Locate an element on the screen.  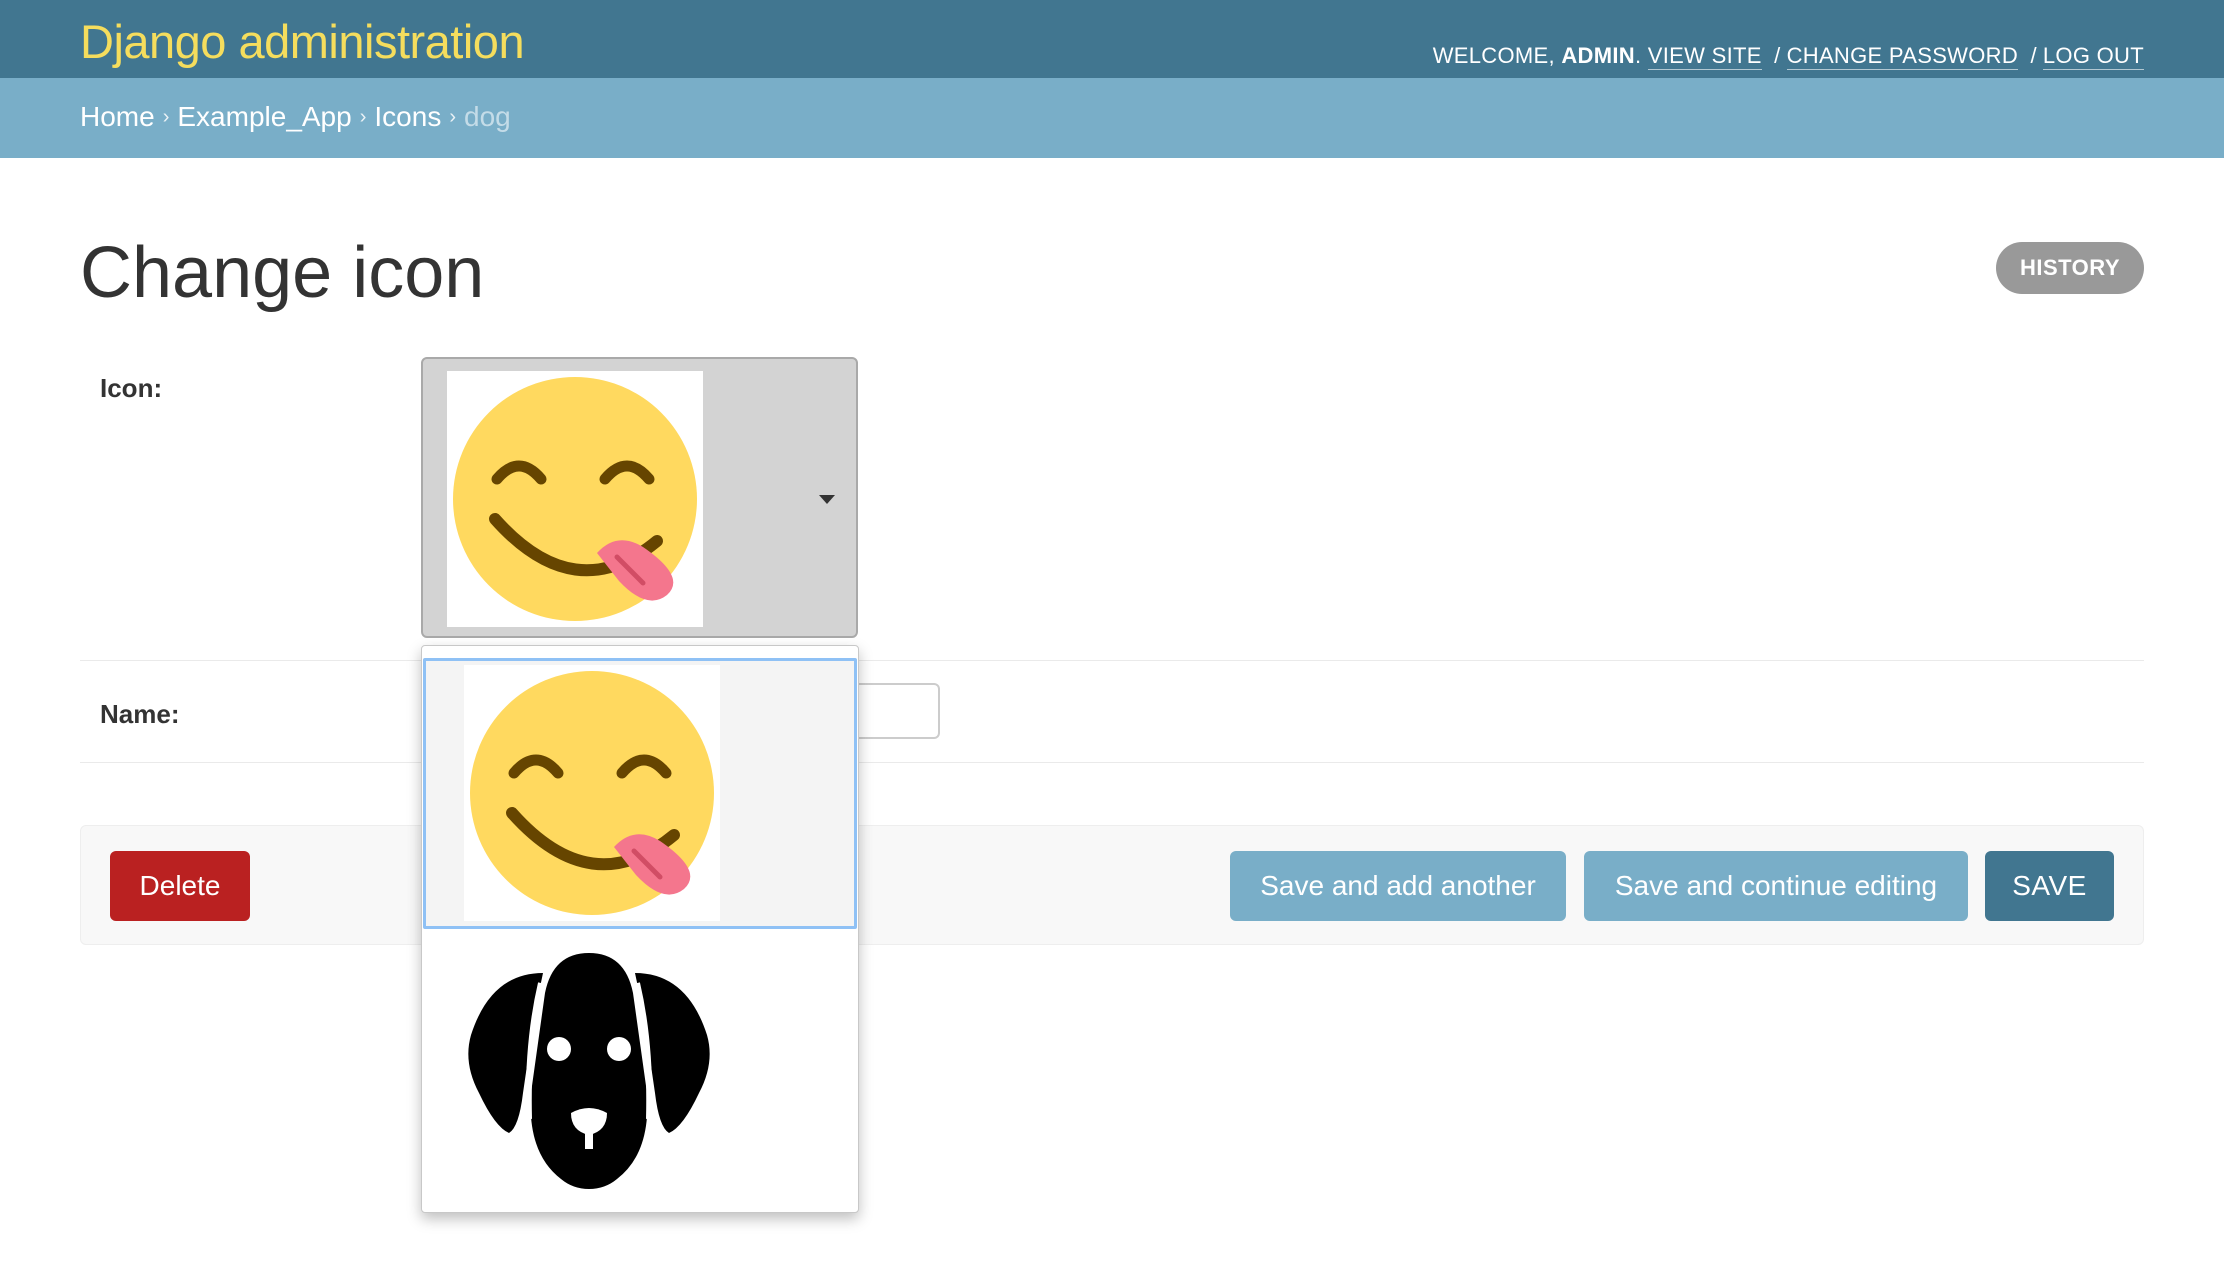
dropdown-option-smiling-face is located at coordinates (640, 793).